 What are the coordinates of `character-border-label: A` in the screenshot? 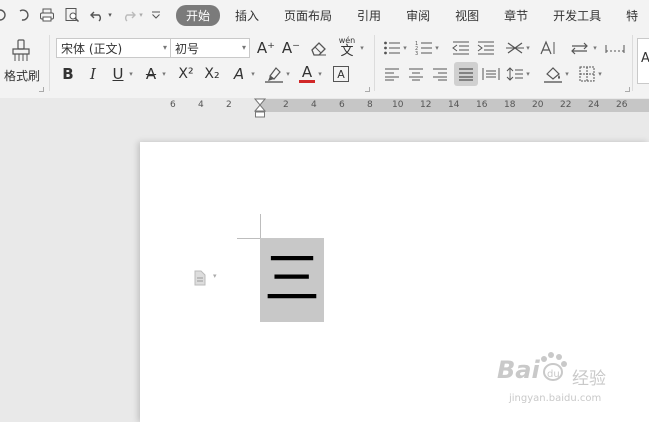 It's located at (341, 74).